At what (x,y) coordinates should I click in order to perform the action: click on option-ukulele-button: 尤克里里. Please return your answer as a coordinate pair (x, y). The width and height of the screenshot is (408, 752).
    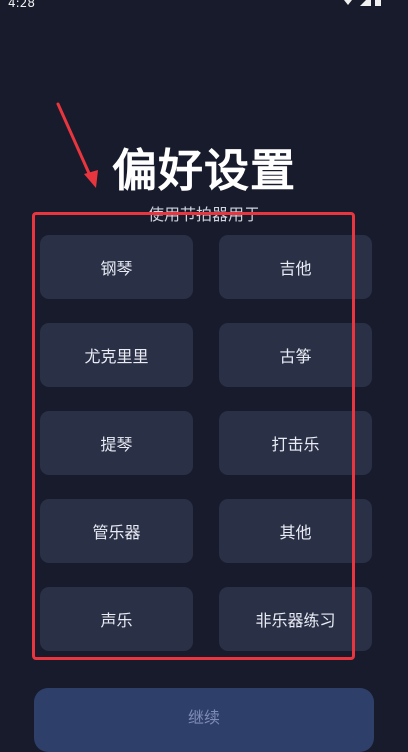
    Looking at the image, I should click on (116, 355).